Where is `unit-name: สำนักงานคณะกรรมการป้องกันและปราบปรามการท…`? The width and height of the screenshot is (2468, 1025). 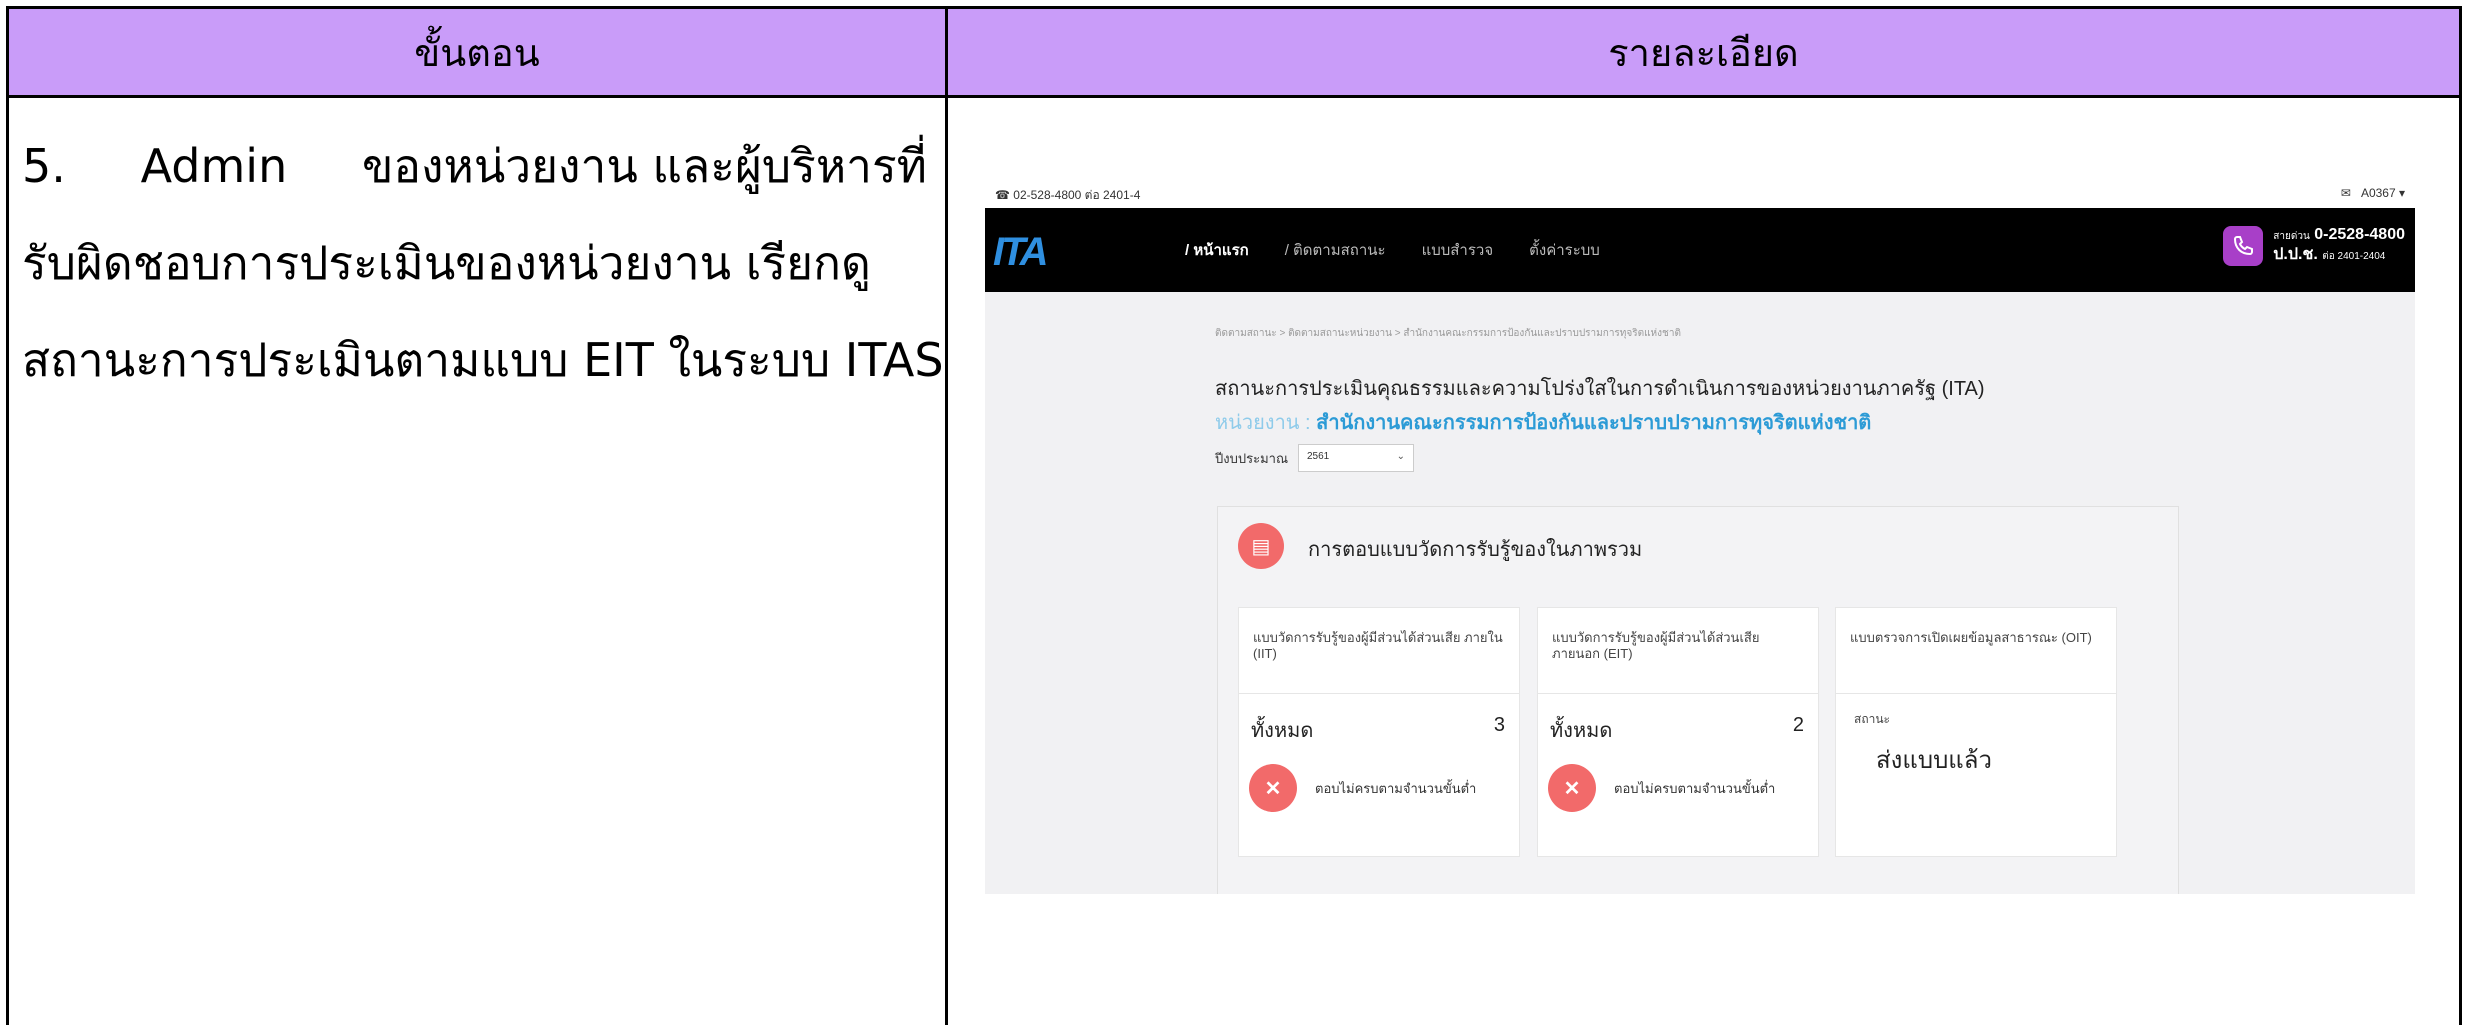
unit-name: สำนักงานคณะกรรมการป้องกันและปราบปรามการท… is located at coordinates (1594, 423).